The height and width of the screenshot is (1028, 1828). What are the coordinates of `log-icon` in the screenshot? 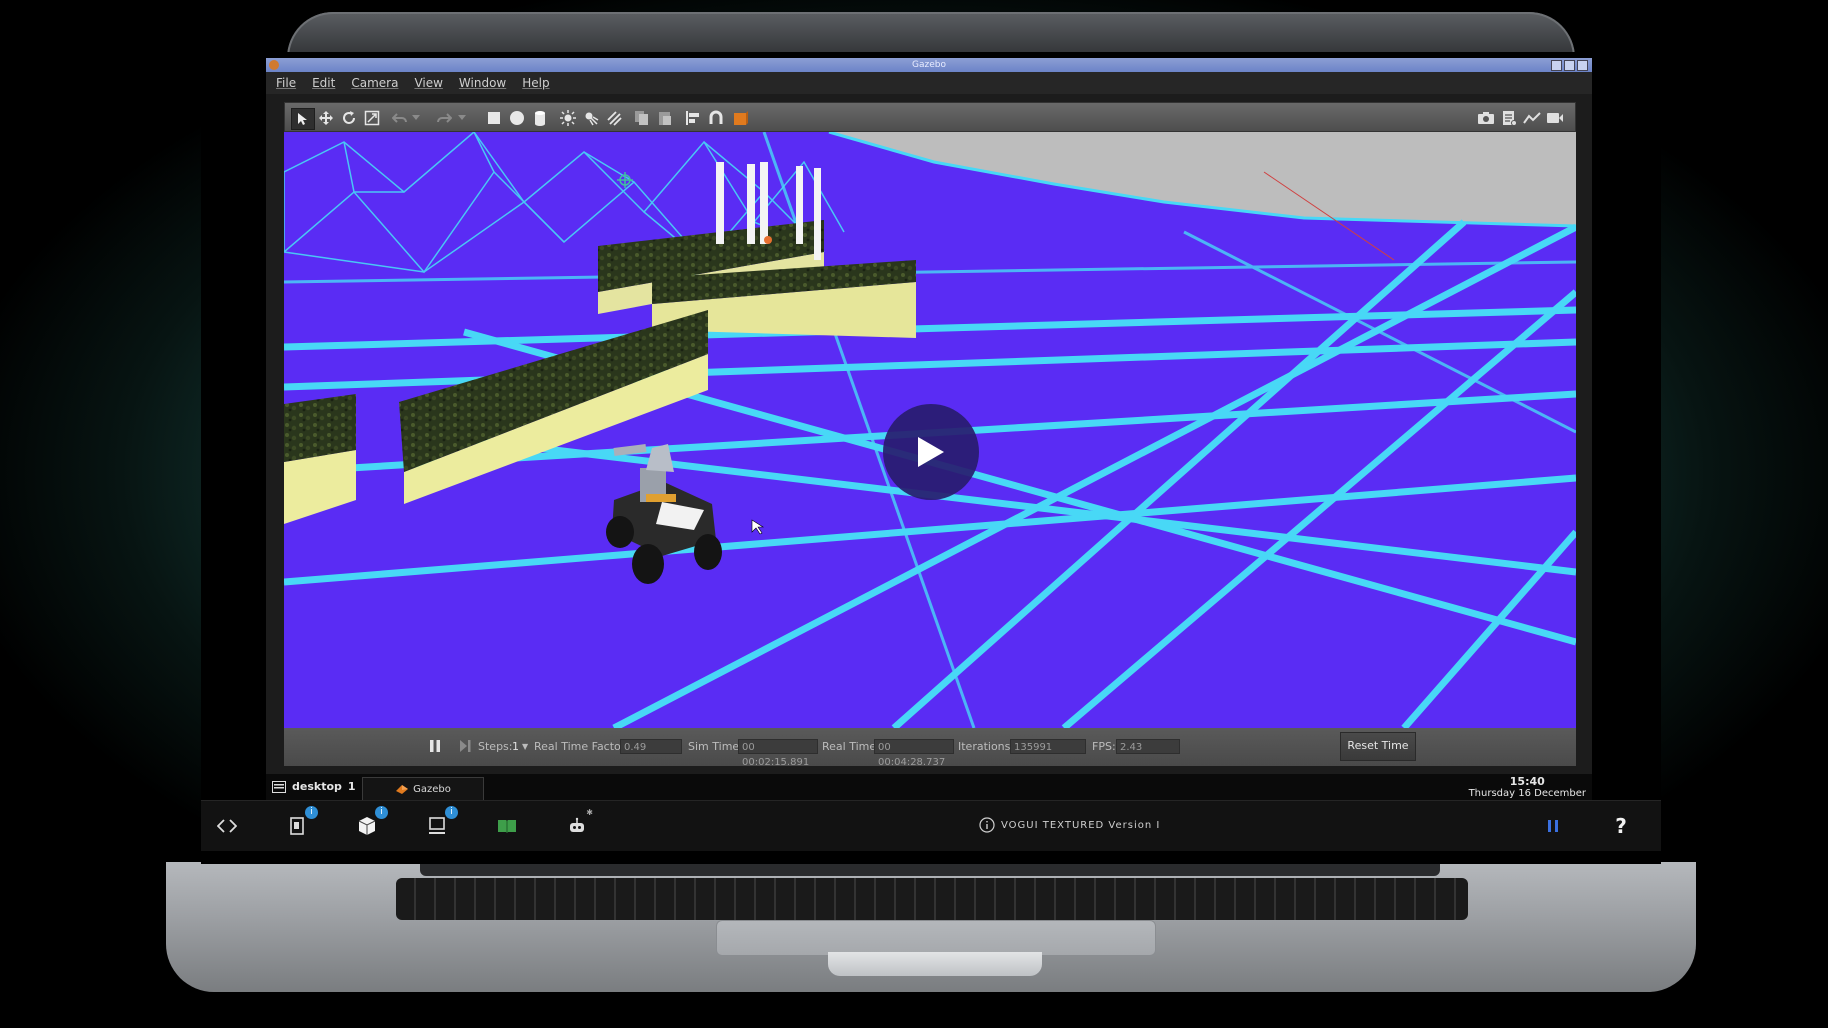 It's located at (1509, 118).